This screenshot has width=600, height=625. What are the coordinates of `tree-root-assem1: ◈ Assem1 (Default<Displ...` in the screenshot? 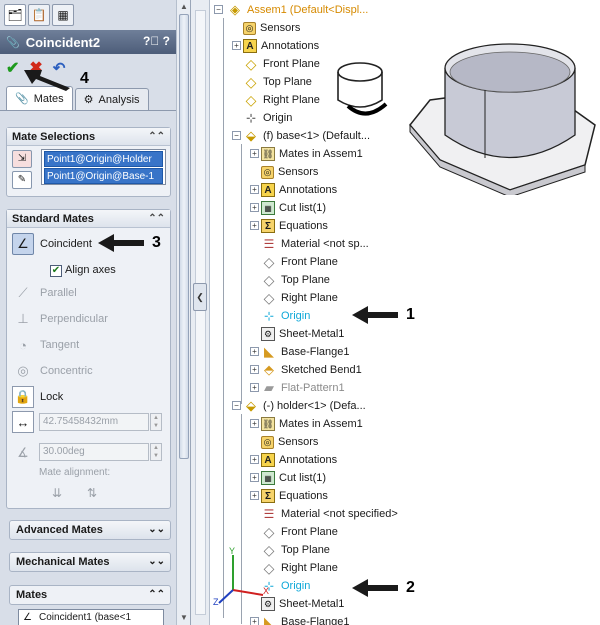 It's located at (297, 10).